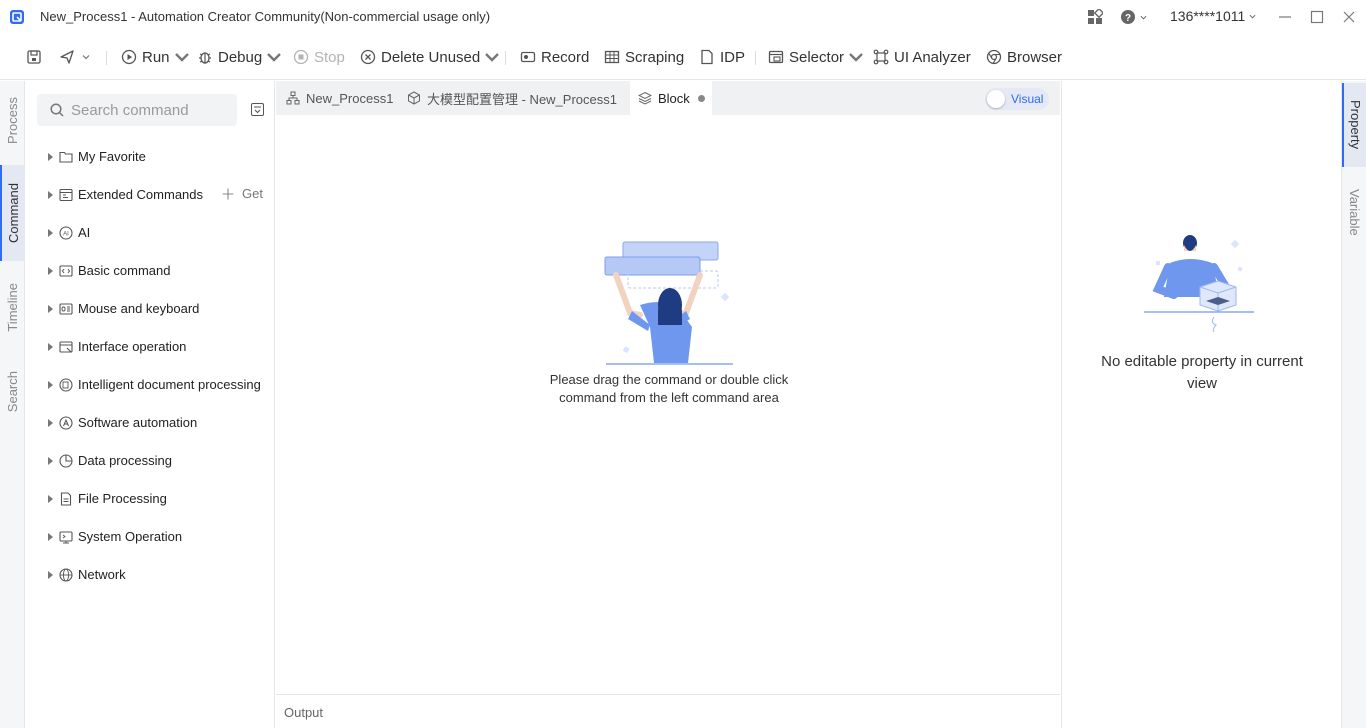  I want to click on idp-label: IDP, so click(733, 57).